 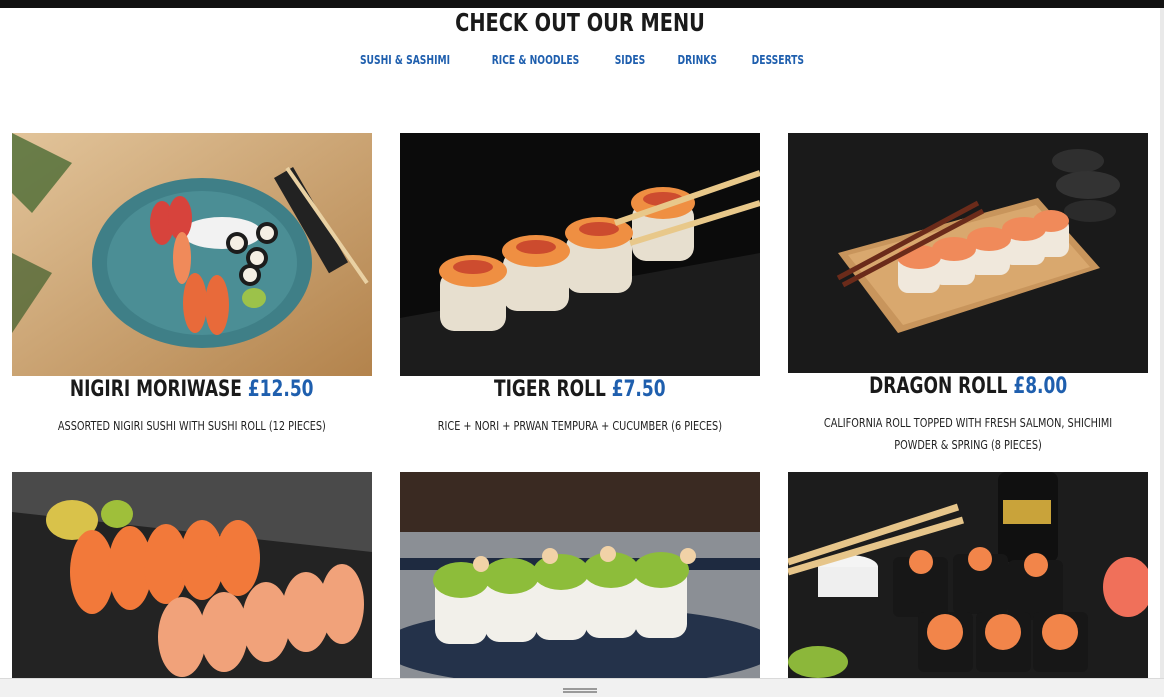 I want to click on item-name: Dragon Roll, so click(x=938, y=386).